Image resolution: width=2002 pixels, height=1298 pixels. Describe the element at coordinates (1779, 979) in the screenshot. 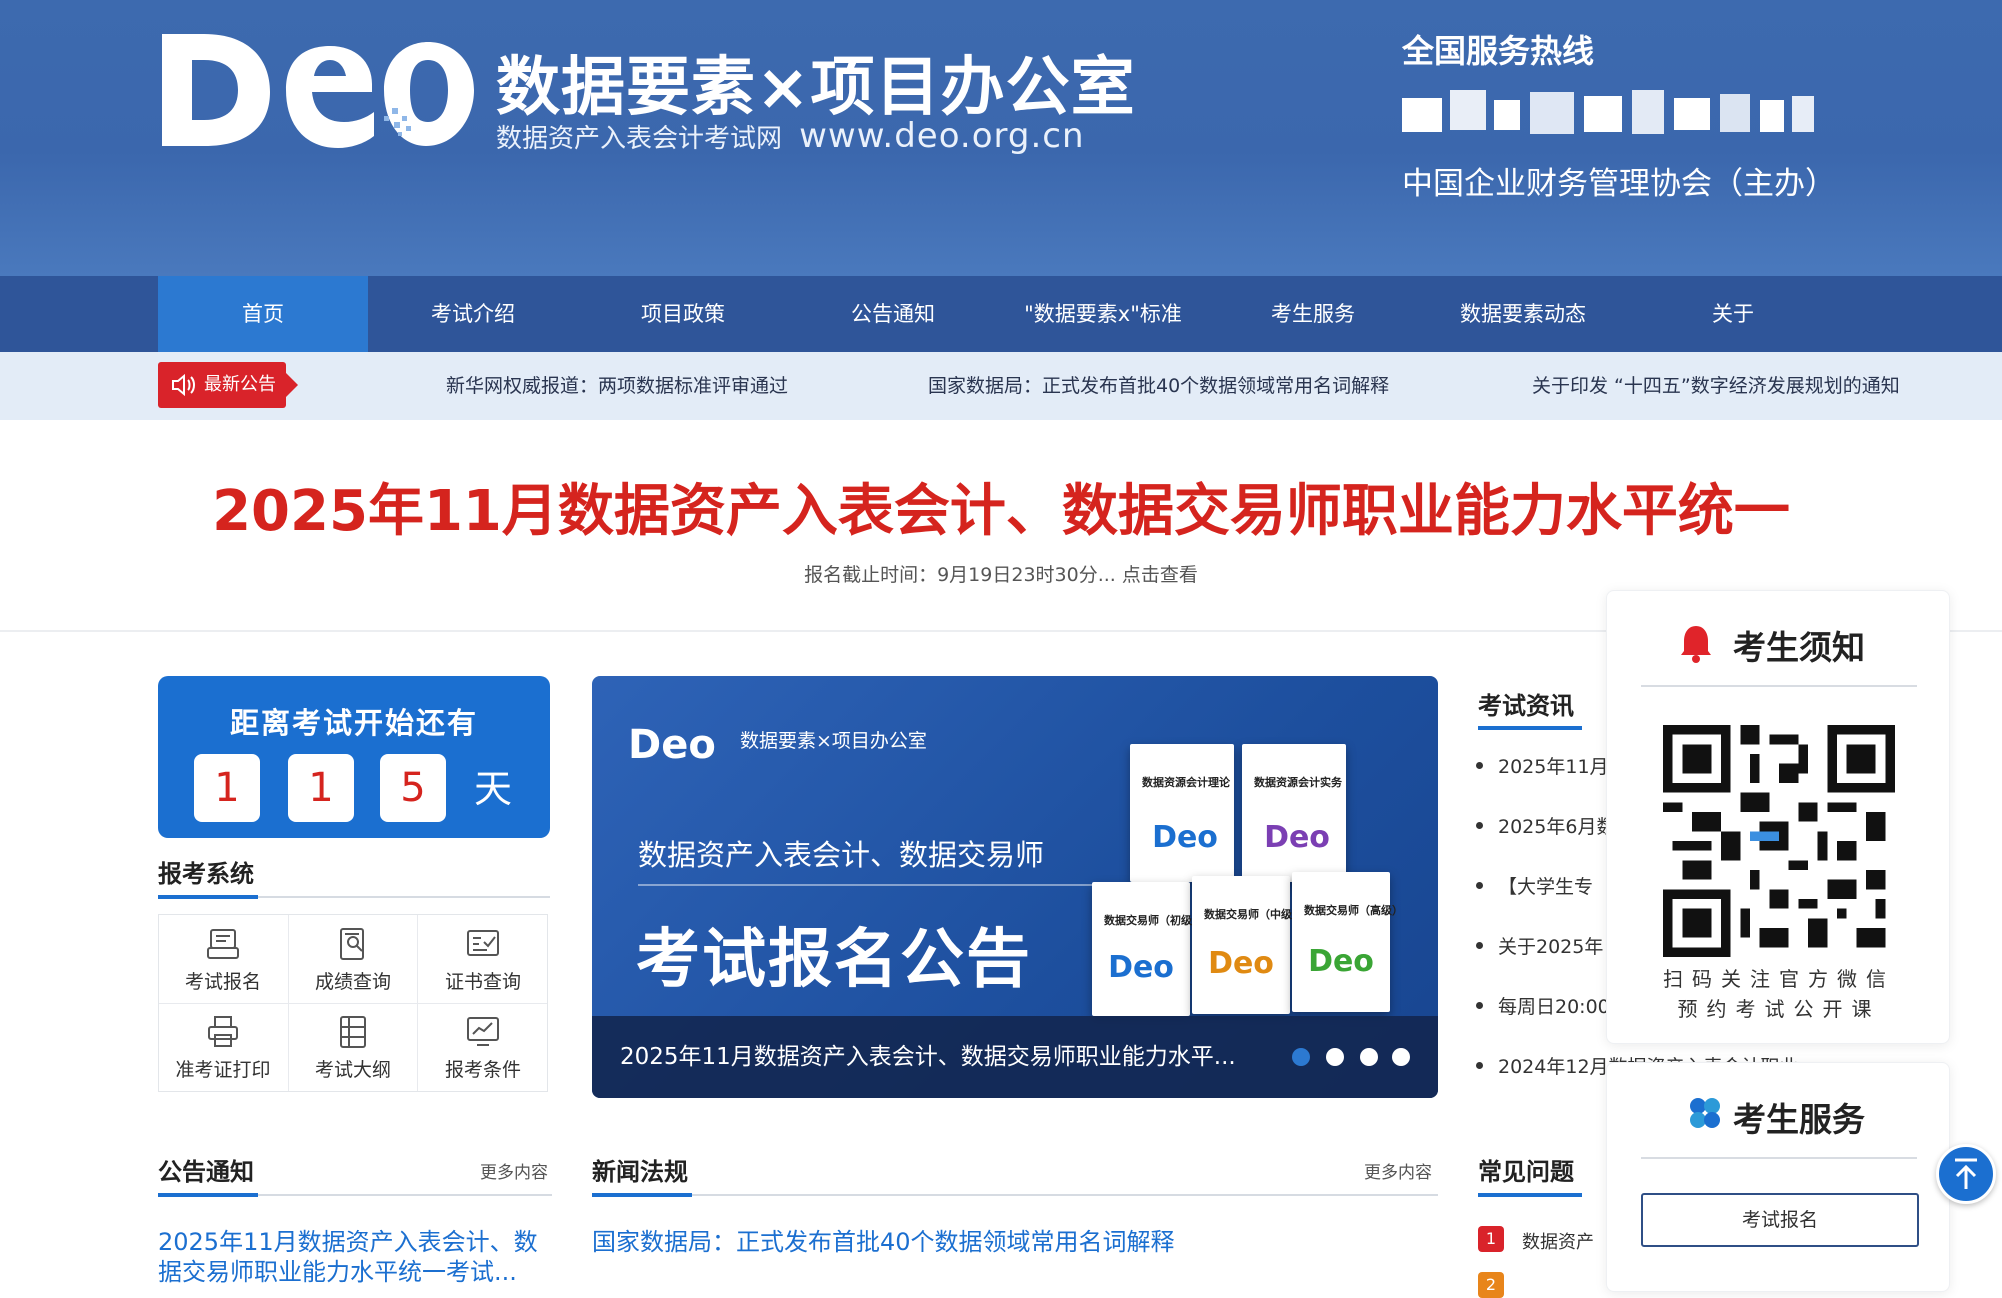

I see `qr-caption-line: 扫码关注官方微信` at that location.